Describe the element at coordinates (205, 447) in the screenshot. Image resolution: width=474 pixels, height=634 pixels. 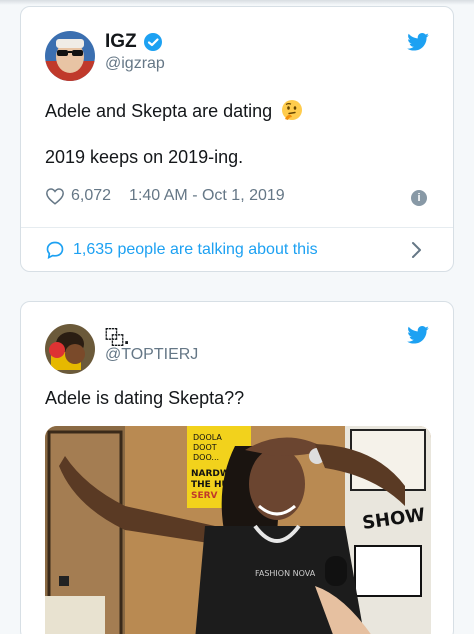
I see `svg-text: DOOT` at that location.